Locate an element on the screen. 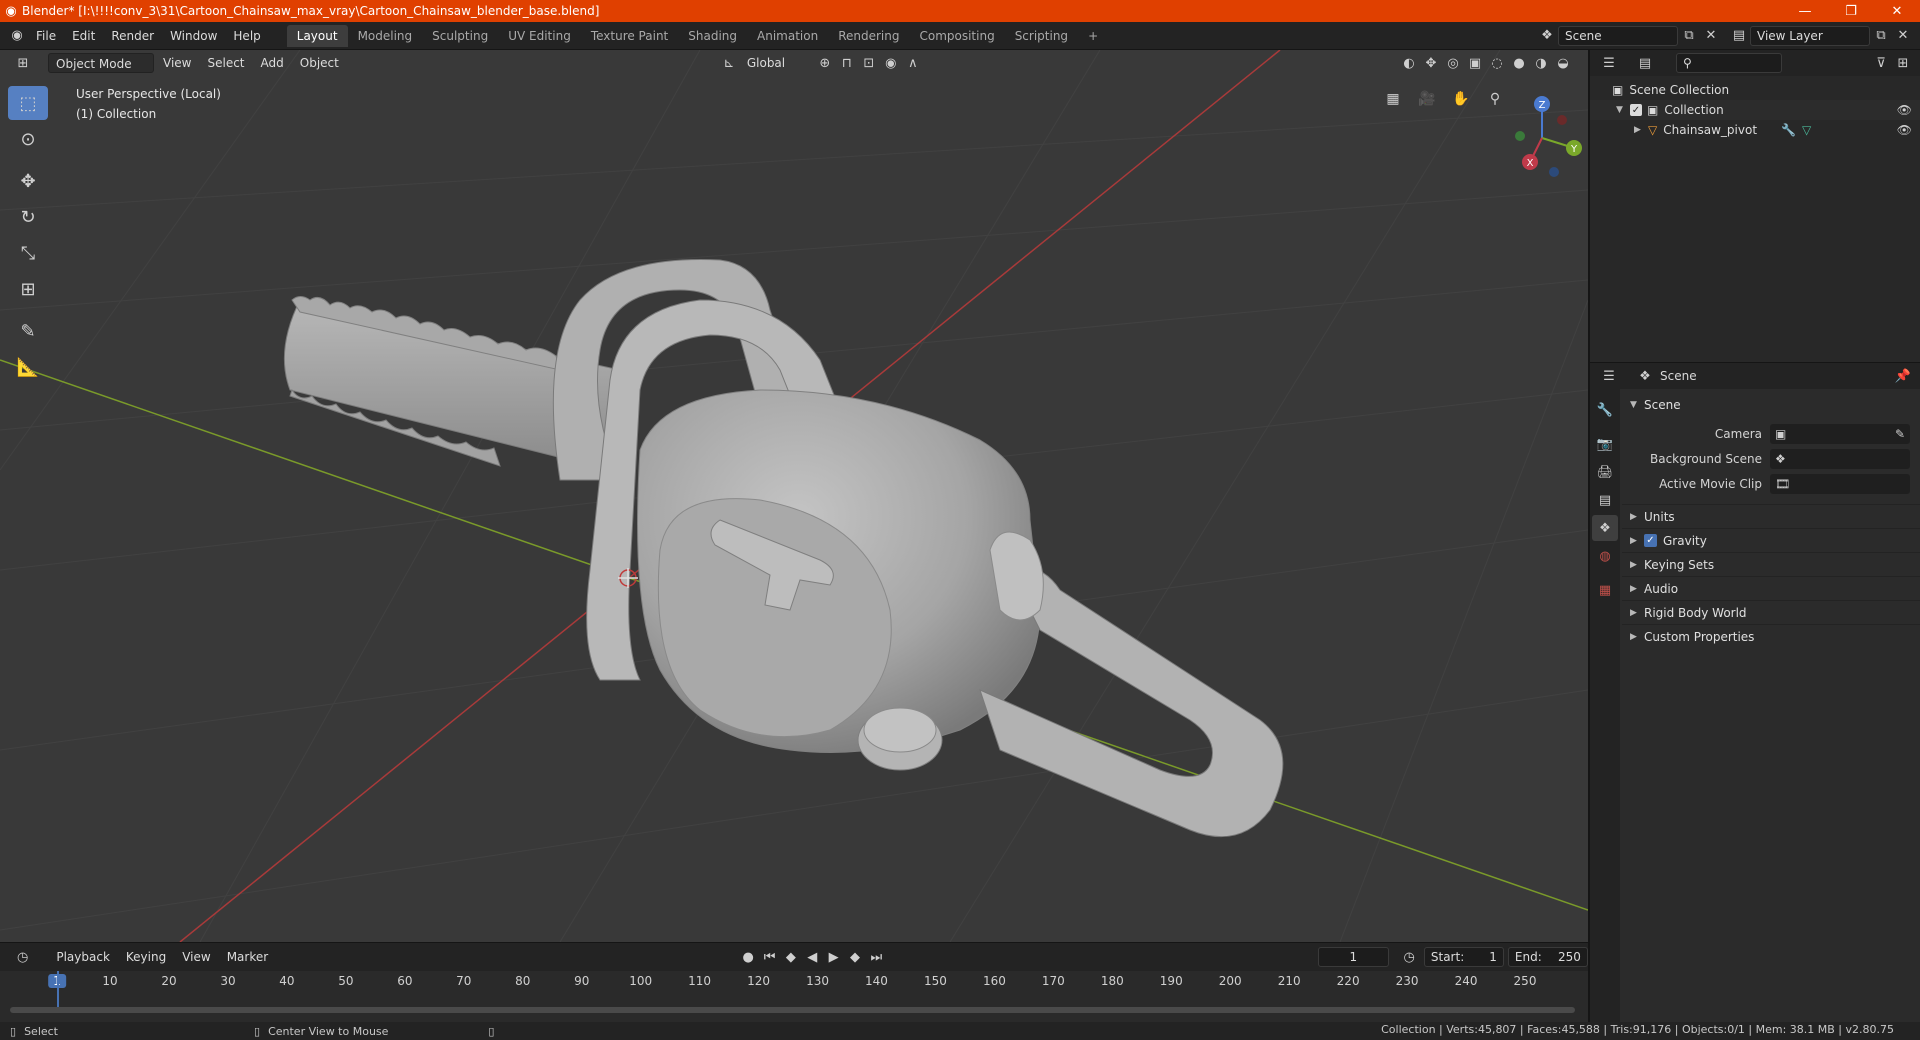 This screenshot has width=1920, height=1040. keying-menu: Keying is located at coordinates (146, 957).